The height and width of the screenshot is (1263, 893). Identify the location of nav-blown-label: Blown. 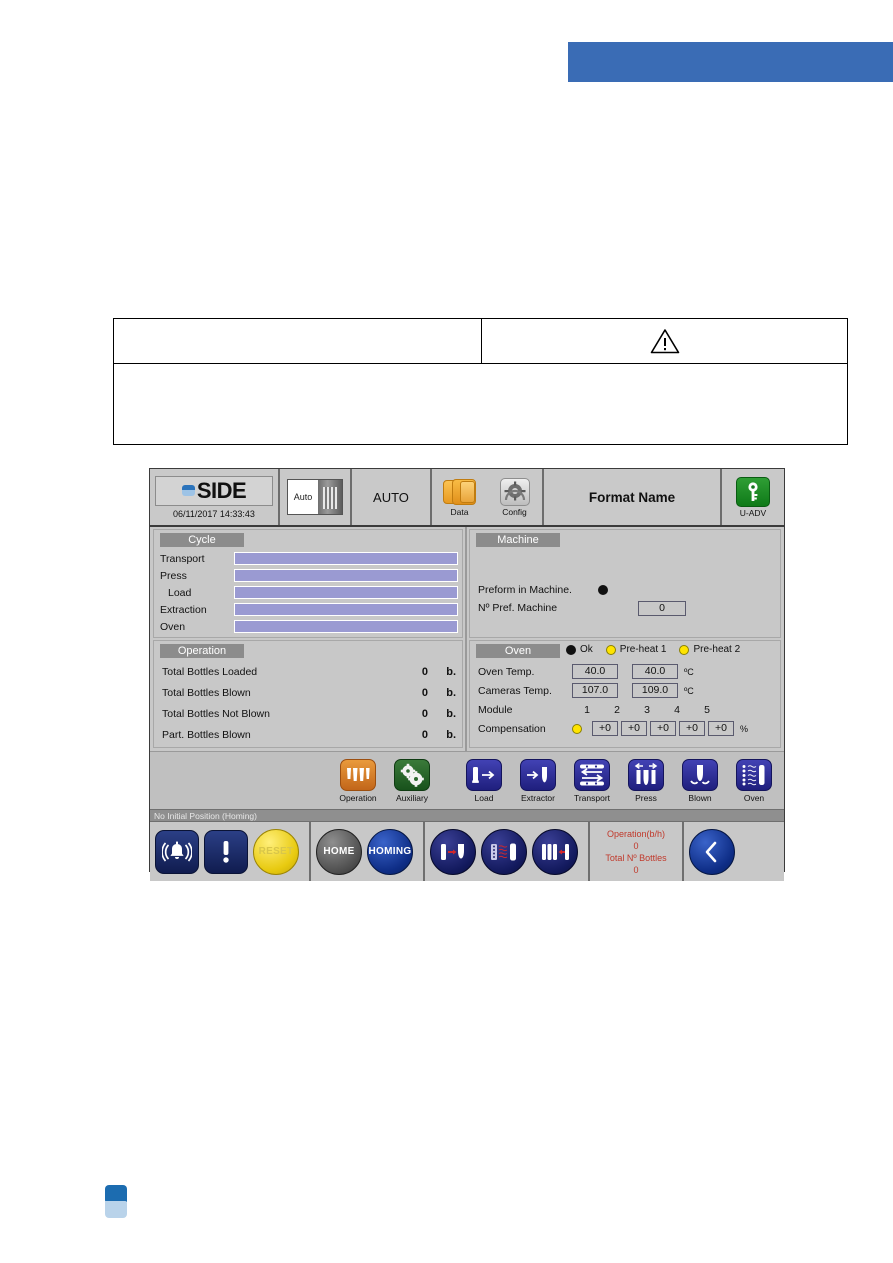
(700, 797).